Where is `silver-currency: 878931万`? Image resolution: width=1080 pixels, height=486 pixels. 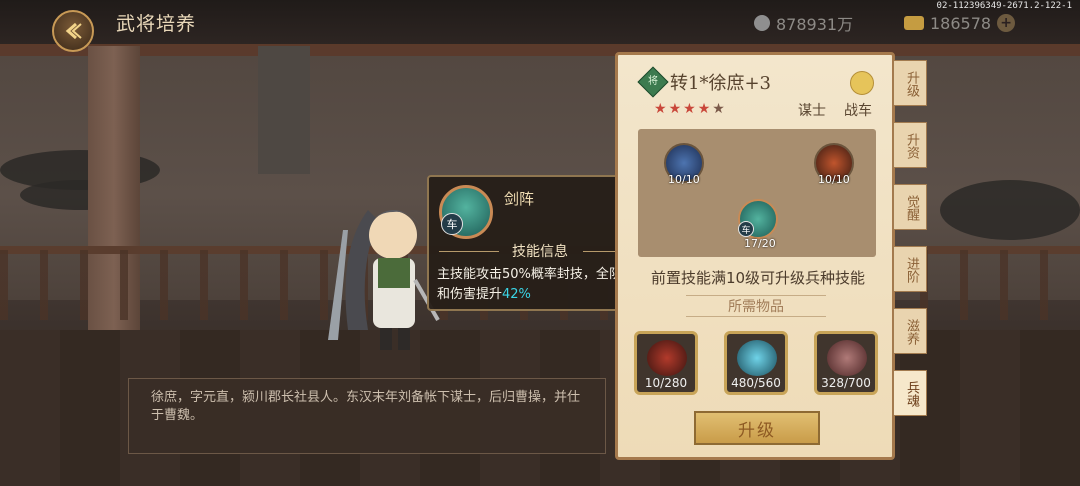 silver-currency: 878931万 is located at coordinates (804, 23).